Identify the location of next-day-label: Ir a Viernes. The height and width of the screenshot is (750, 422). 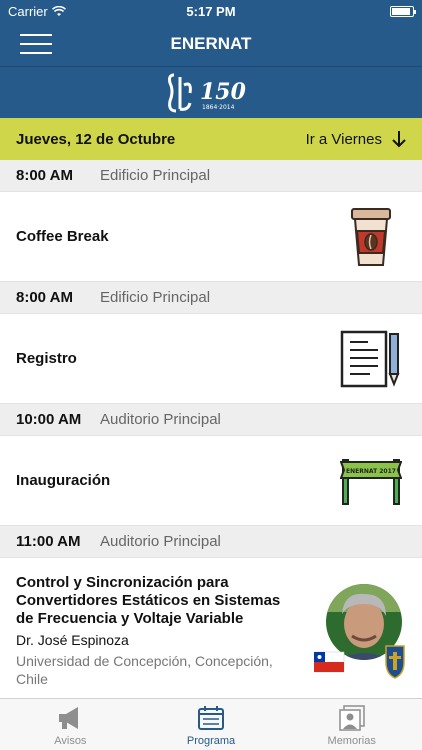
(343, 139).